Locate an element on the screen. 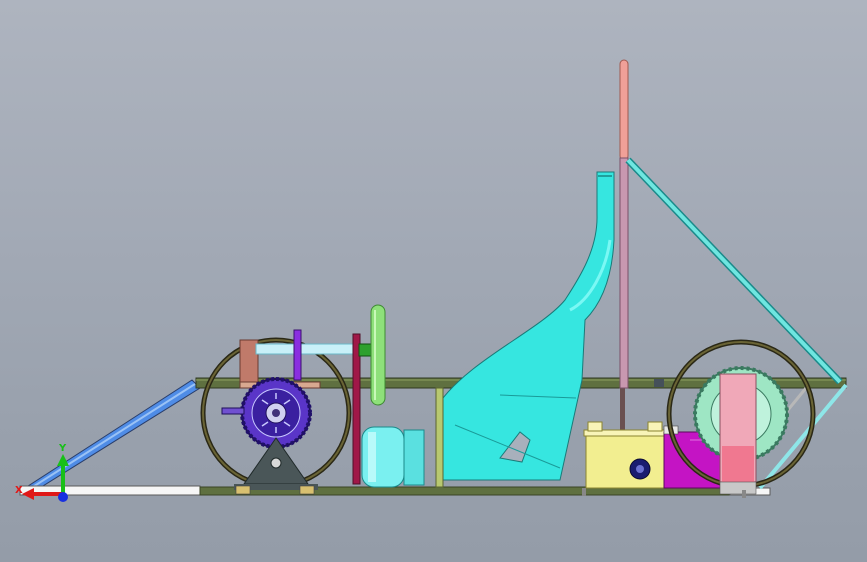 The height and width of the screenshot is (562, 867). z-axis-dot is located at coordinates (63, 497).